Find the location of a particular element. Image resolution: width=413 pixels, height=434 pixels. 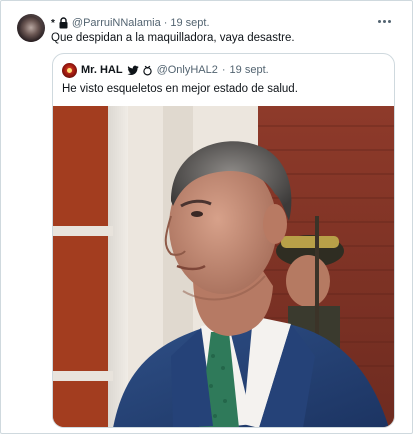

lock-icon is located at coordinates (63, 23).